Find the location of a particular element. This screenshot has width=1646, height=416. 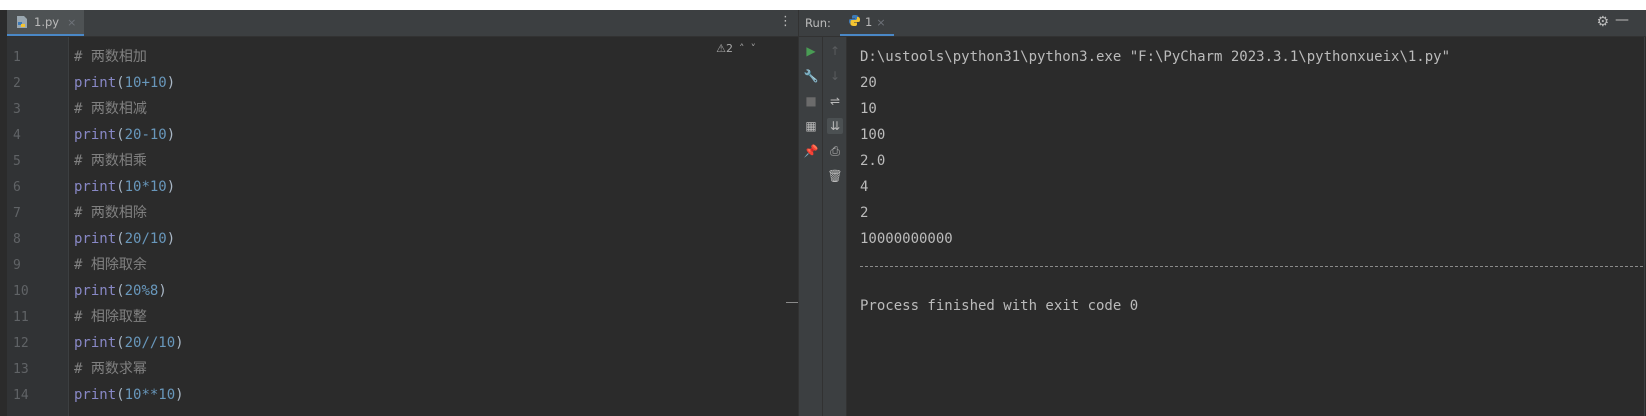

next-highlight-icon: ˅ is located at coordinates (754, 48).